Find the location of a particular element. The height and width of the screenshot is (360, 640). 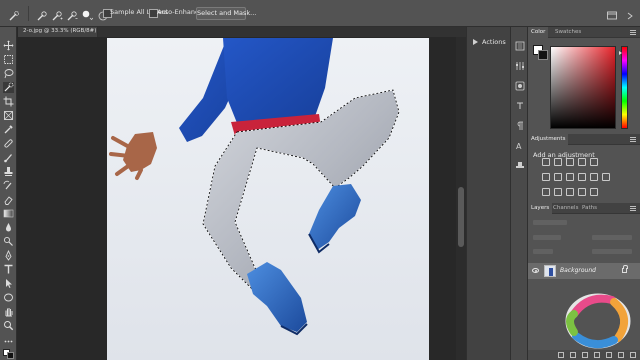

color-balance-icon is located at coordinates (558, 177).